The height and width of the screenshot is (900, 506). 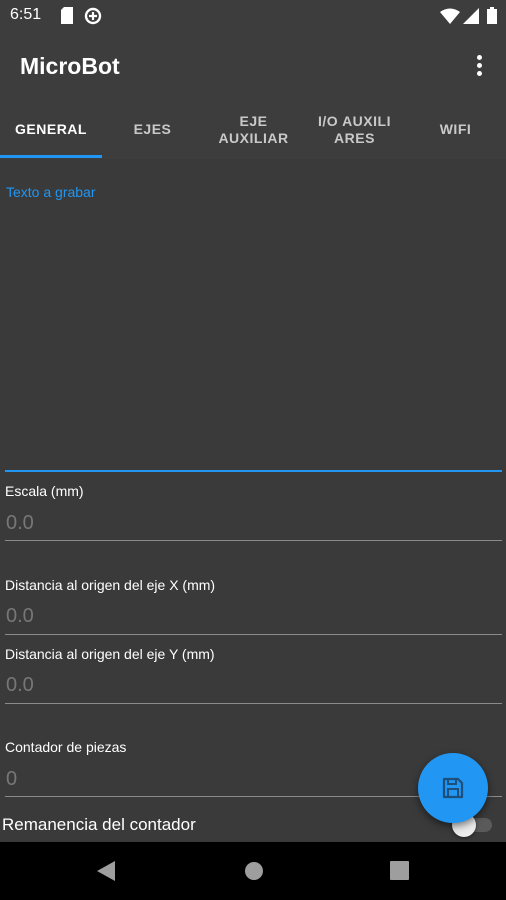 What do you see at coordinates (20, 685) in the screenshot?
I see `distance-y-input: 0.0` at bounding box center [20, 685].